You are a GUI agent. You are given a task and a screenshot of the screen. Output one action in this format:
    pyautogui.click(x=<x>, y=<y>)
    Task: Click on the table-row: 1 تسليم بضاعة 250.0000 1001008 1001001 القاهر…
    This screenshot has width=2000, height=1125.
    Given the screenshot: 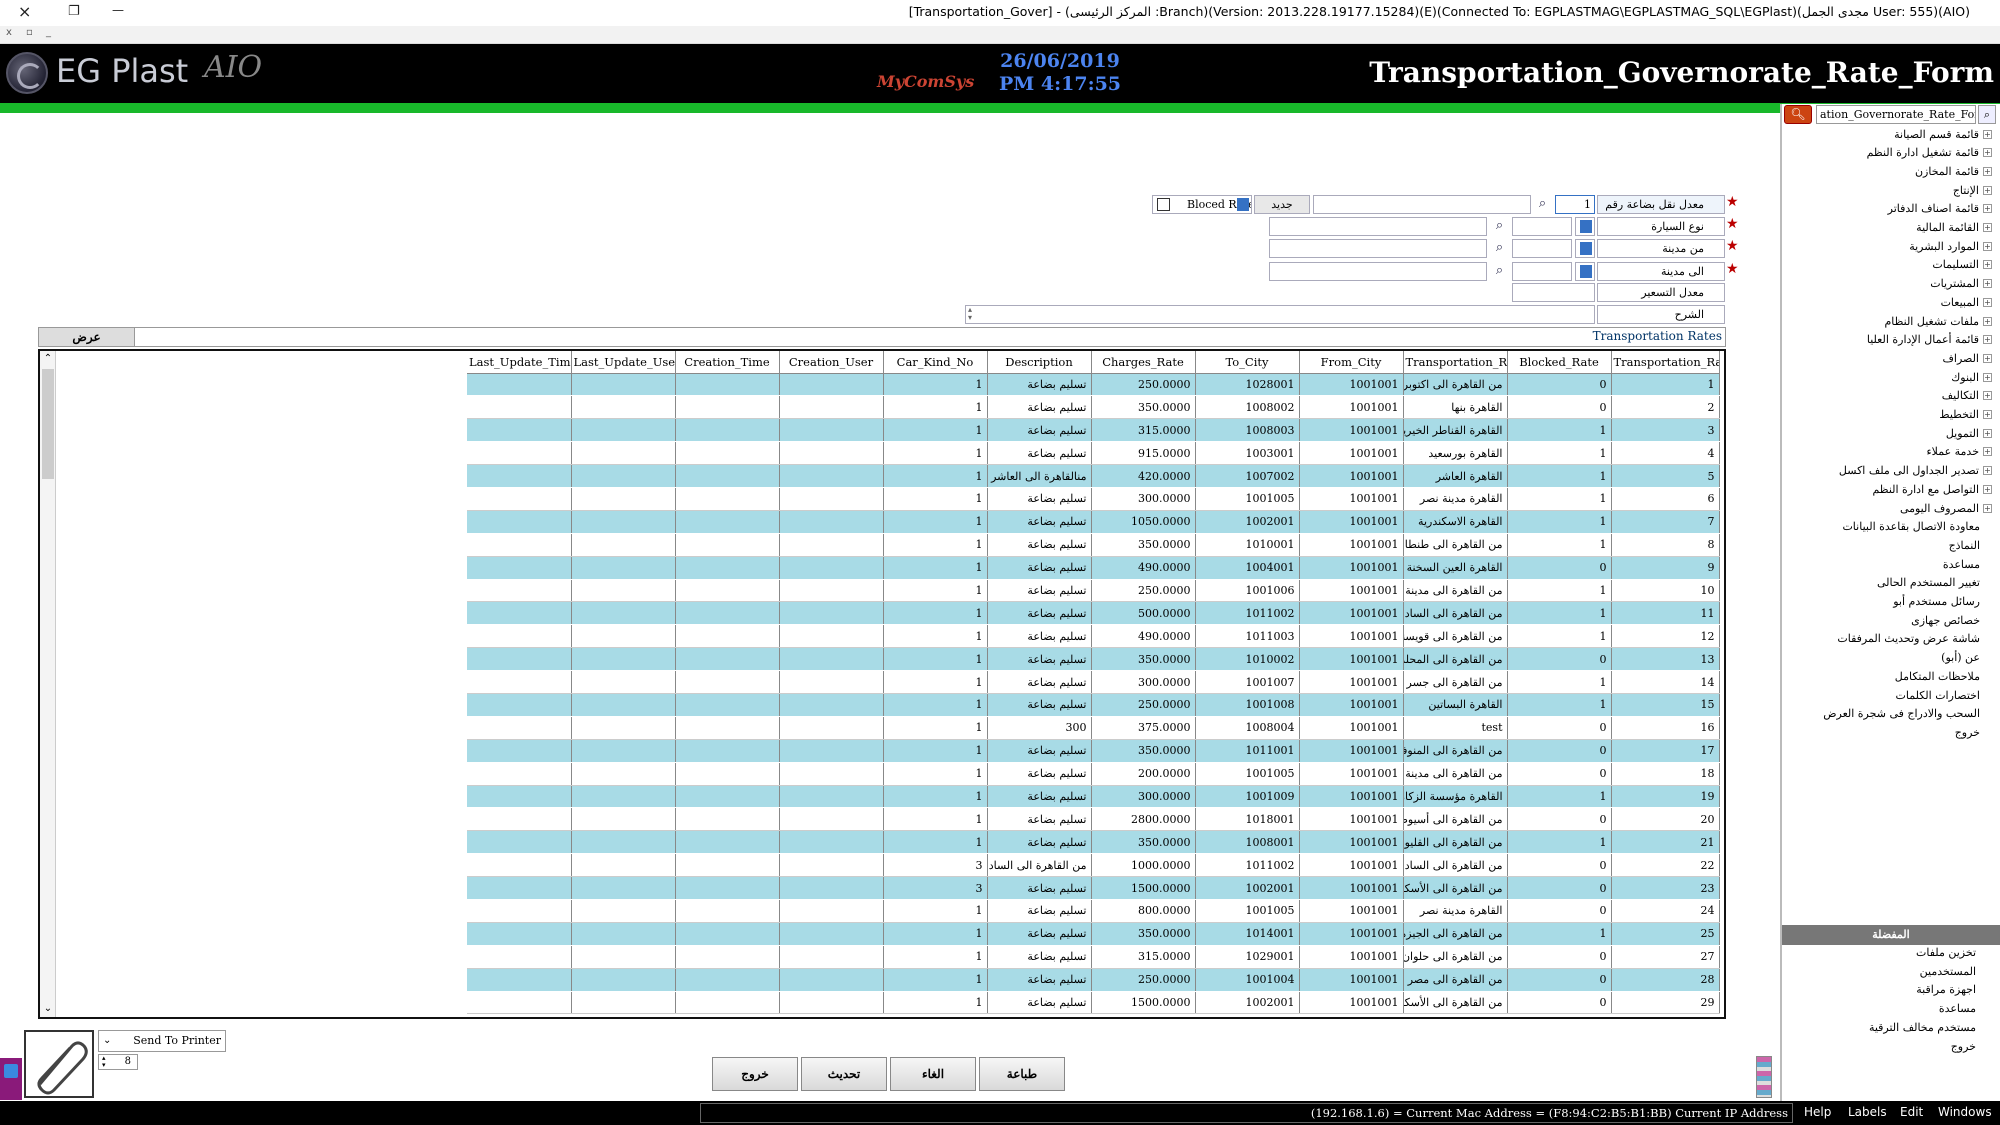 What is the action you would take?
    pyautogui.click(x=1093, y=705)
    